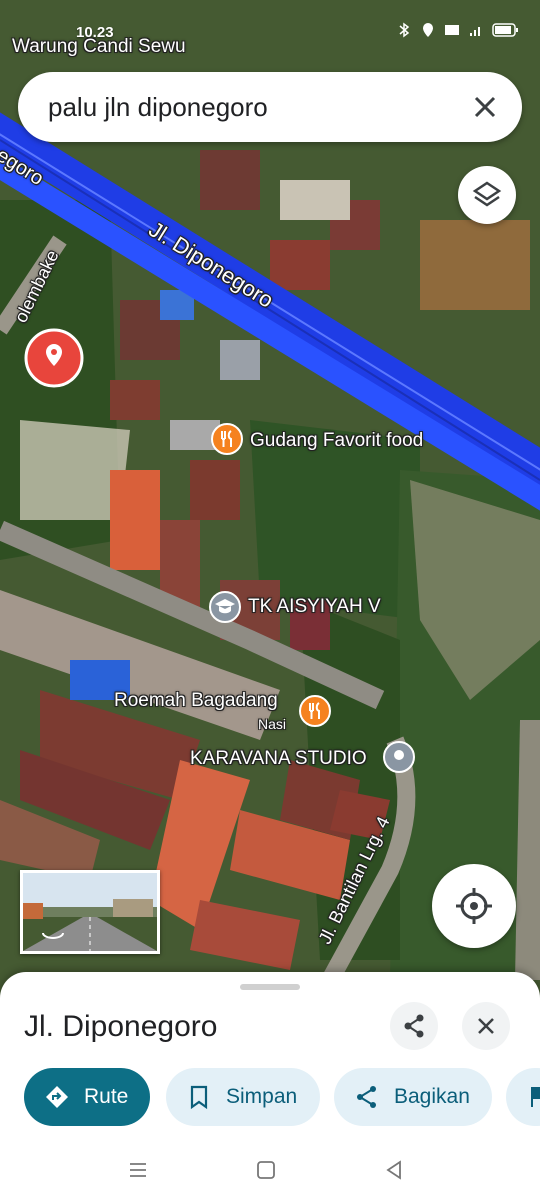 The height and width of the screenshot is (1200, 540). Describe the element at coordinates (158, 107) in the screenshot. I see `search-input: palu jln diponegoro` at that location.